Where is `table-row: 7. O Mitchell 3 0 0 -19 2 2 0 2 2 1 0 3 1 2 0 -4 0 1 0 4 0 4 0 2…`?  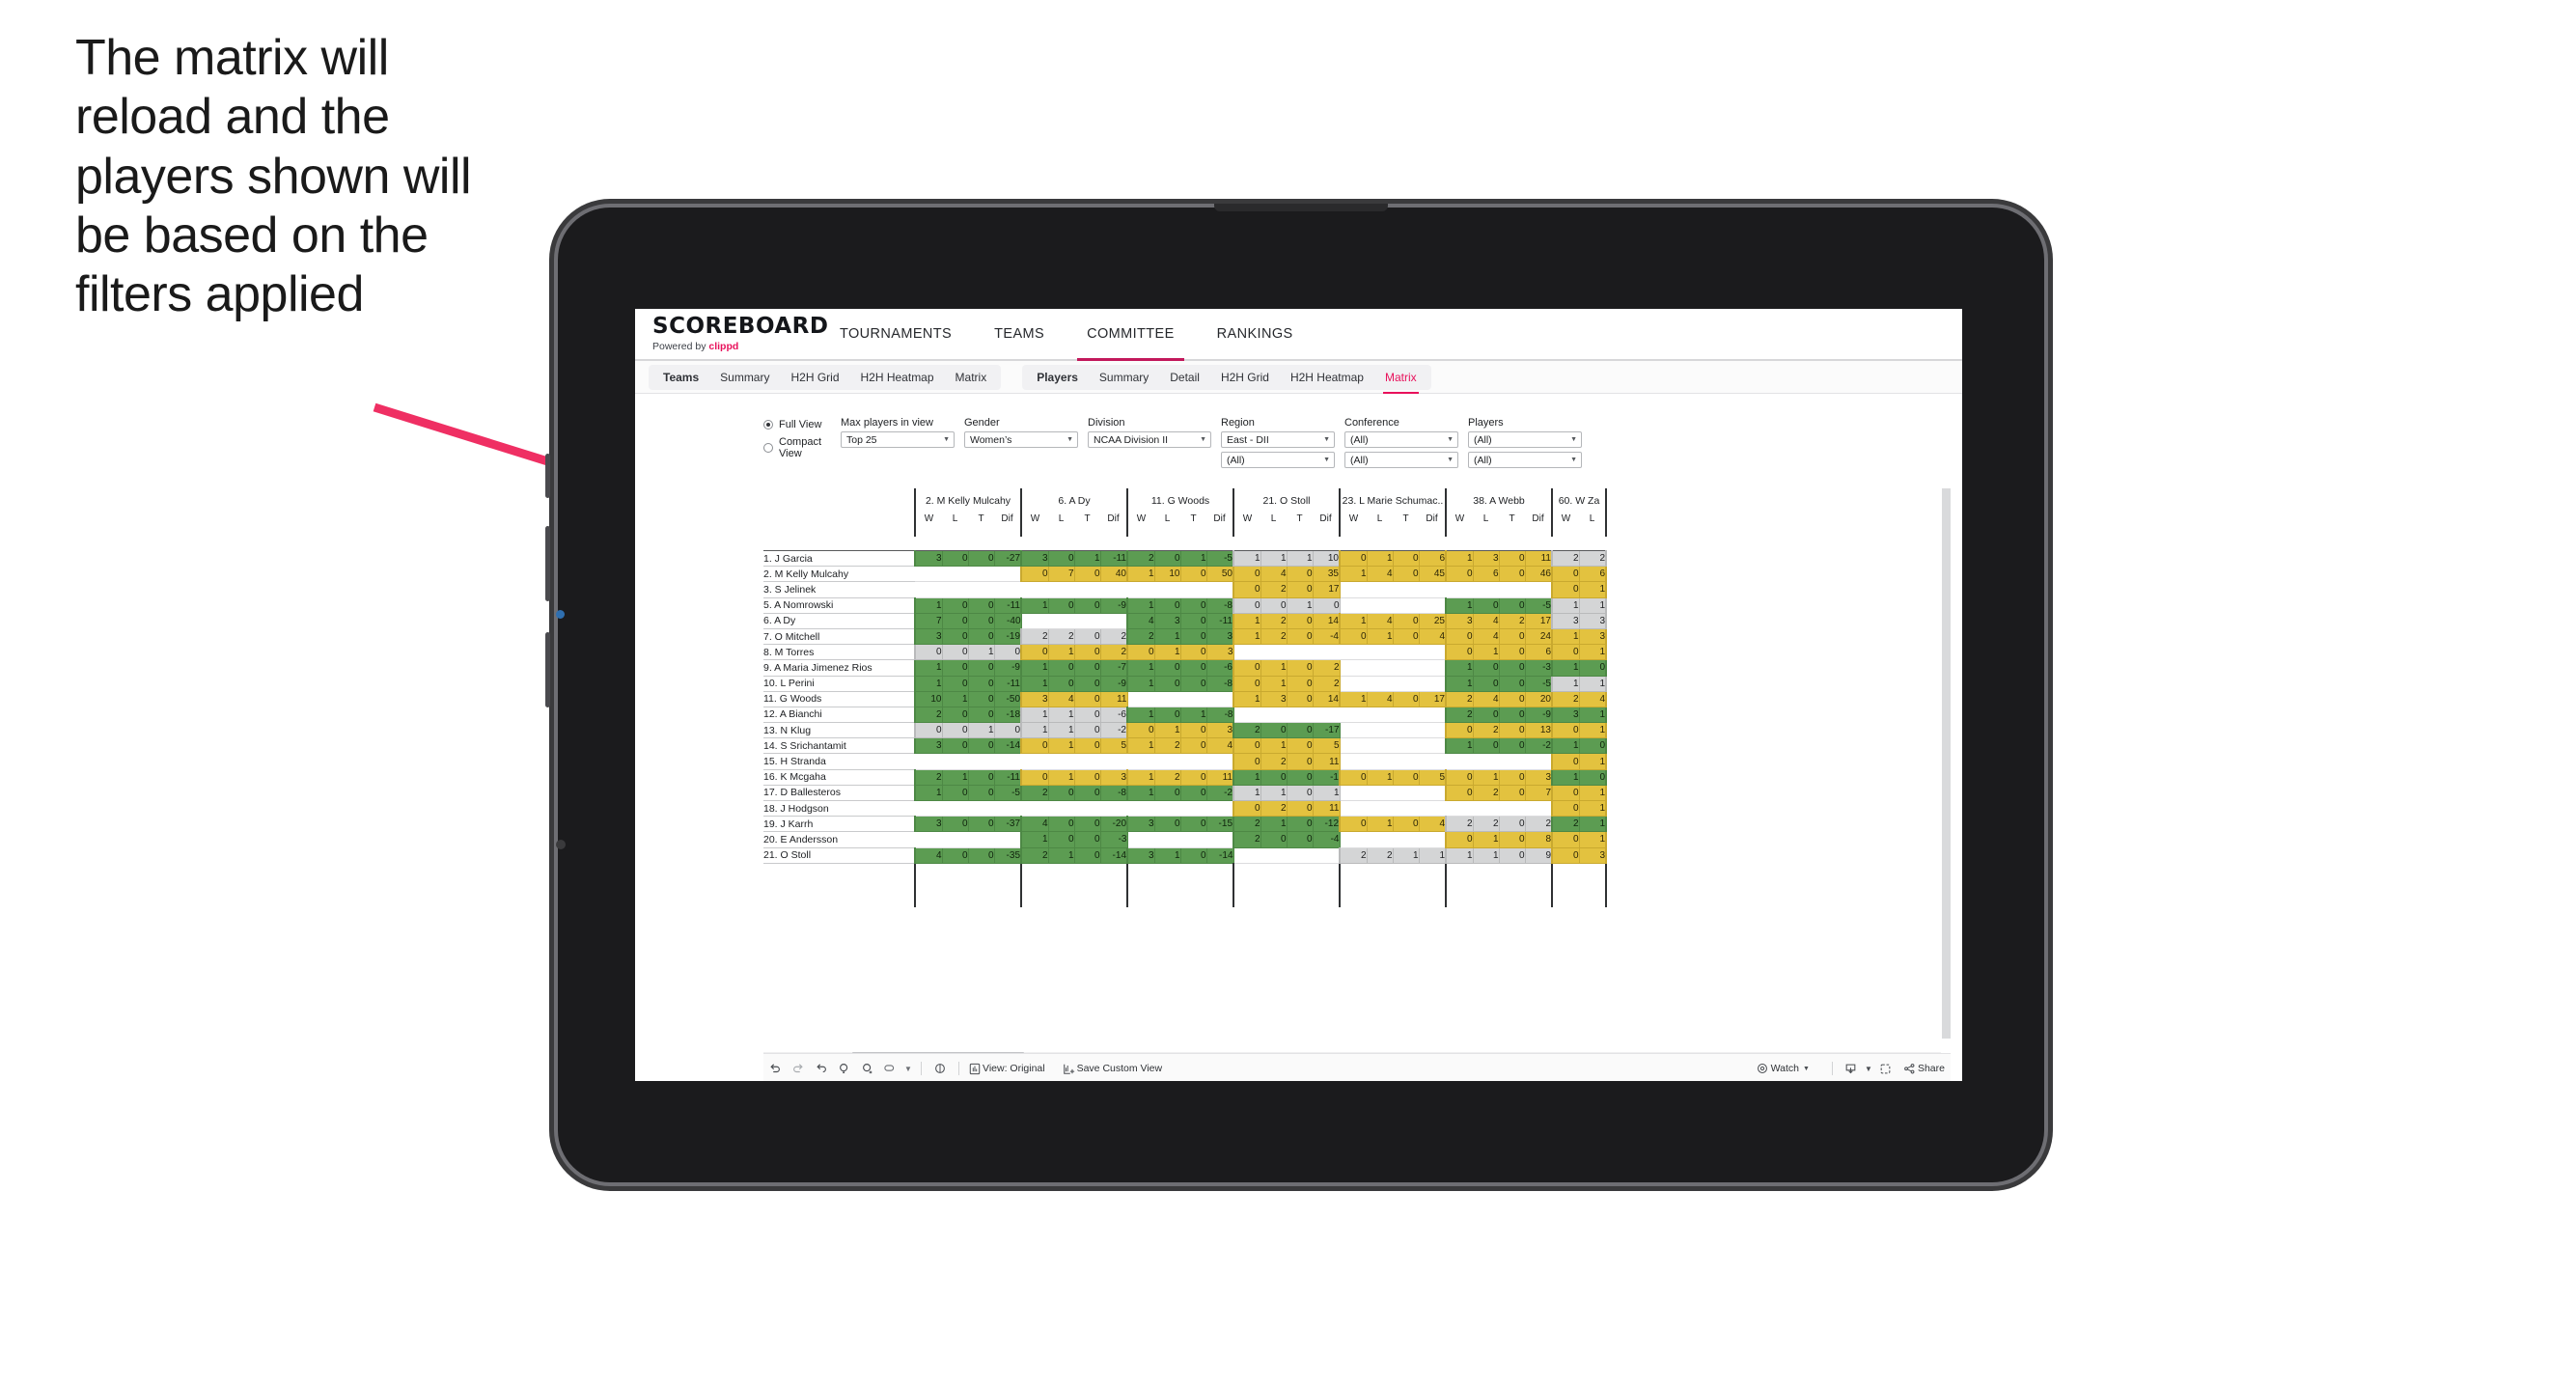
table-row: 7. O Mitchell 3 0 0 -19 2 2 0 2 2 1 0 3 1 2 0 -4 0 1 0 4 0 4 0 2… is located at coordinates (1185, 636).